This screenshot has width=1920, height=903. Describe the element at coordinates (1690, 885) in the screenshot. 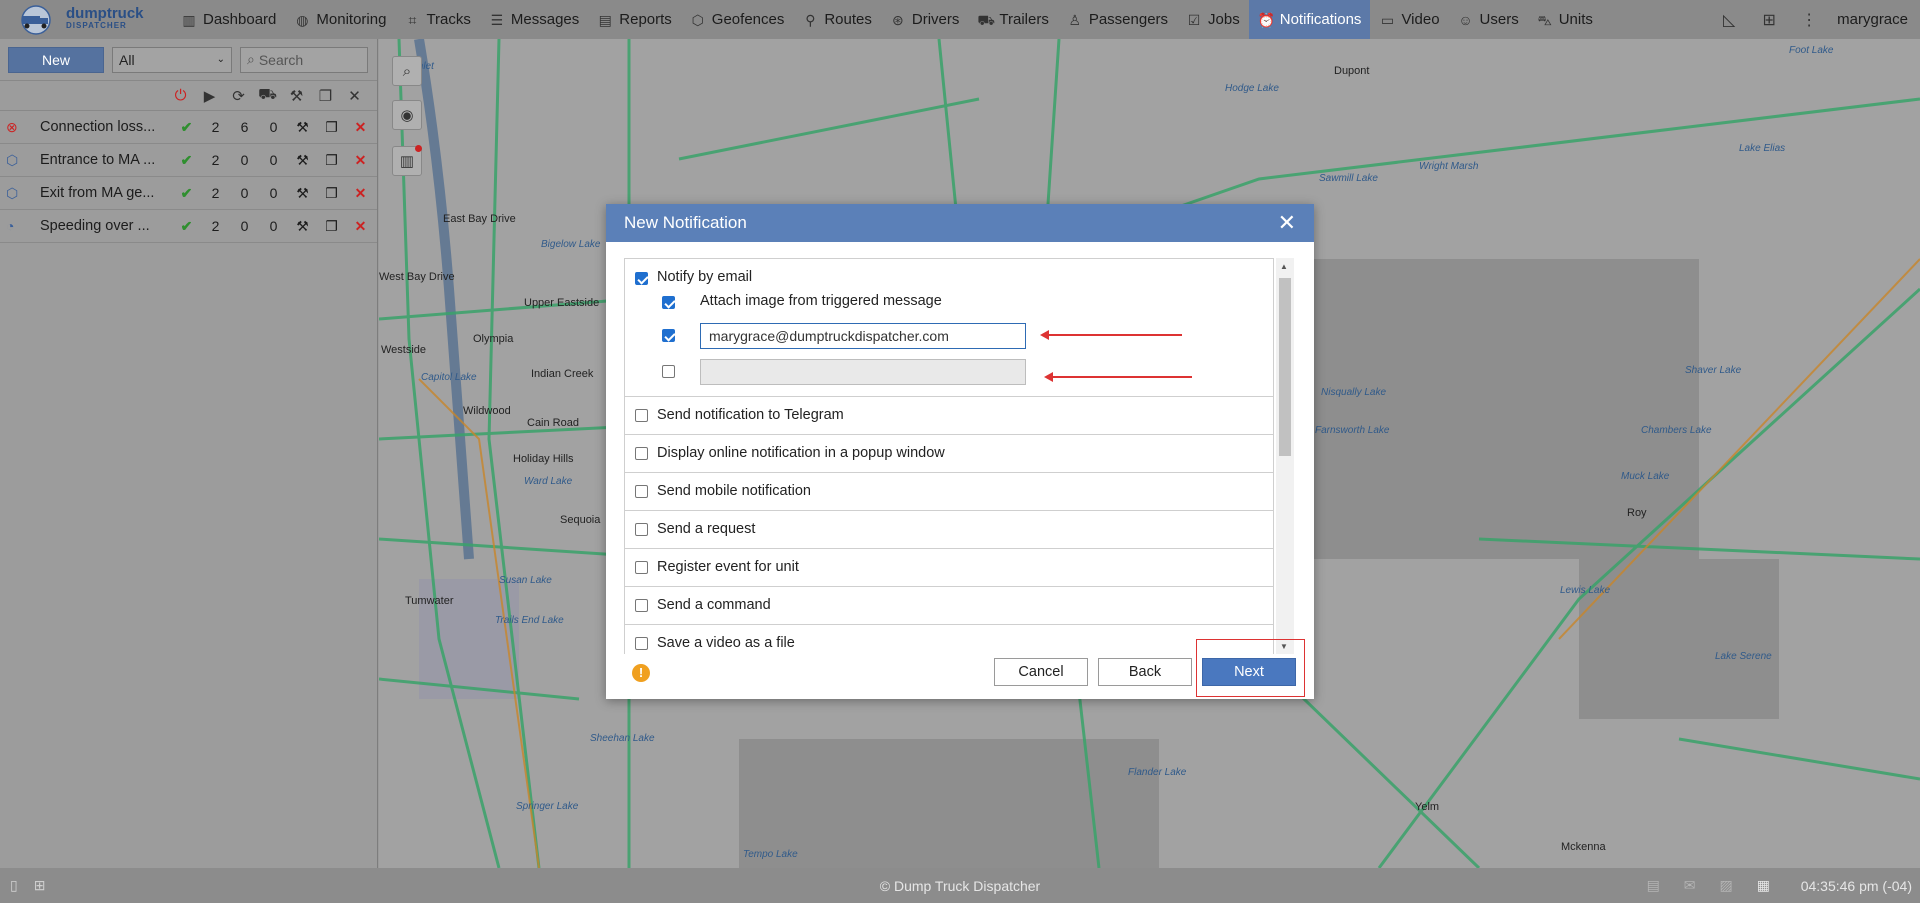

I see `mail-icon: ✉` at that location.